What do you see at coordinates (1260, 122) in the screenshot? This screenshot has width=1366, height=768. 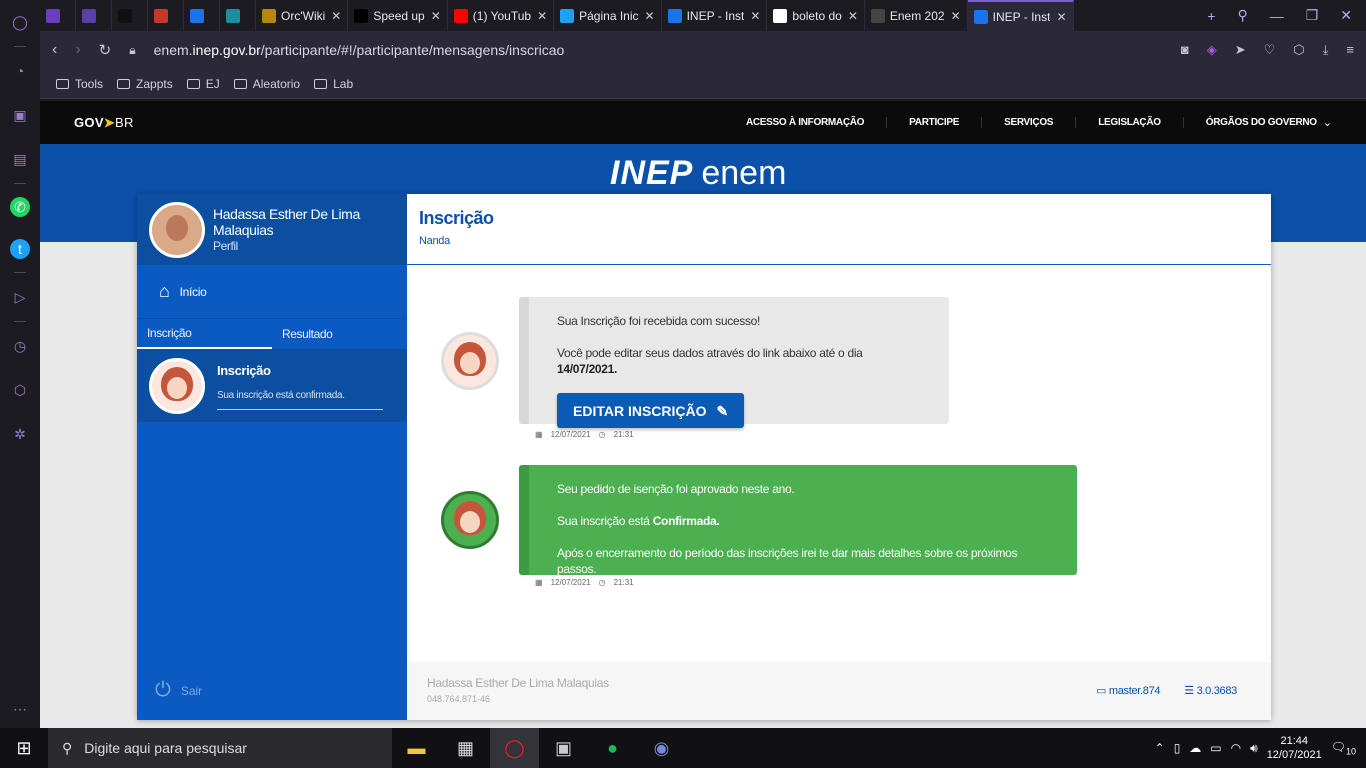 I see `gov-nav-item: ÓRGÃOS DO GOVERNO` at bounding box center [1260, 122].